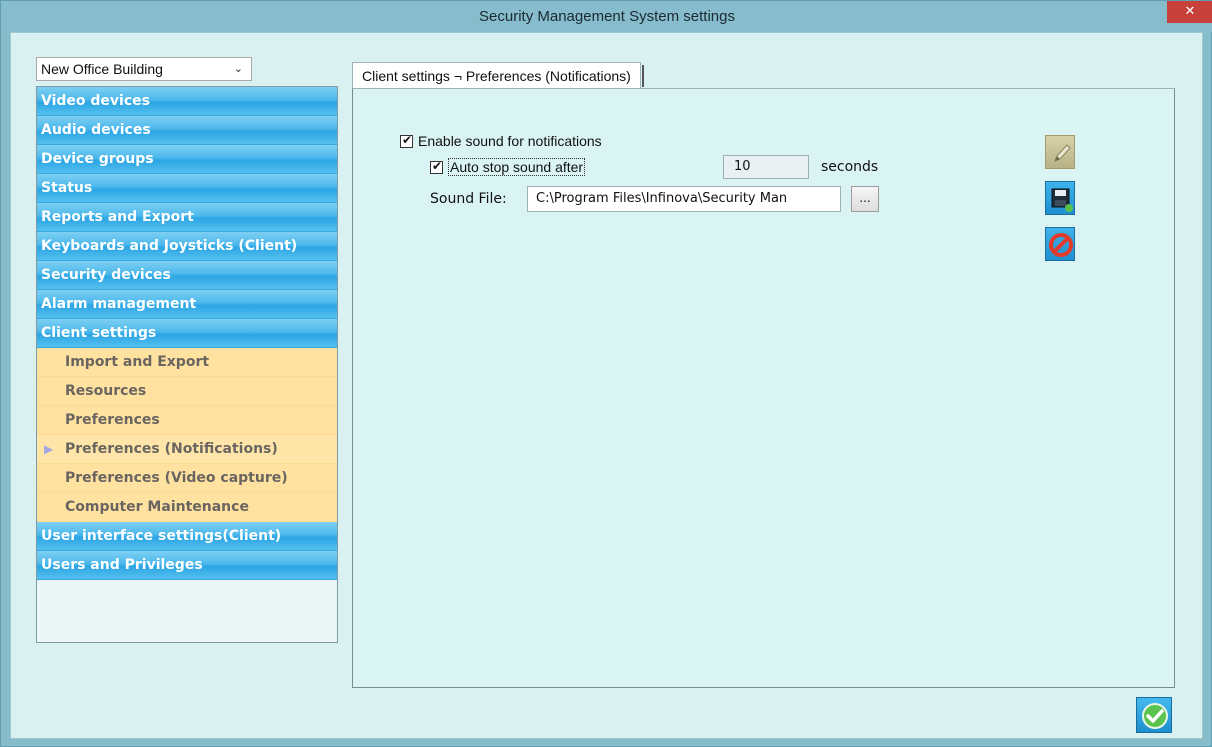 This screenshot has width=1212, height=747. I want to click on sub-item-preferences: Preferences, so click(187, 420).